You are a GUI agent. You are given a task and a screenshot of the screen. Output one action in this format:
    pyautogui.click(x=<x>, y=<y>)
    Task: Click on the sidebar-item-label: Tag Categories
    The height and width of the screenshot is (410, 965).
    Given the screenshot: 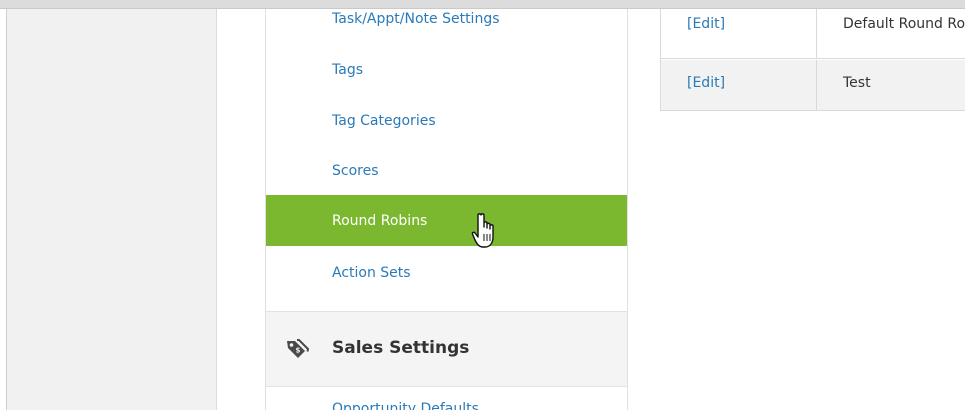 What is the action you would take?
    pyautogui.click(x=384, y=120)
    